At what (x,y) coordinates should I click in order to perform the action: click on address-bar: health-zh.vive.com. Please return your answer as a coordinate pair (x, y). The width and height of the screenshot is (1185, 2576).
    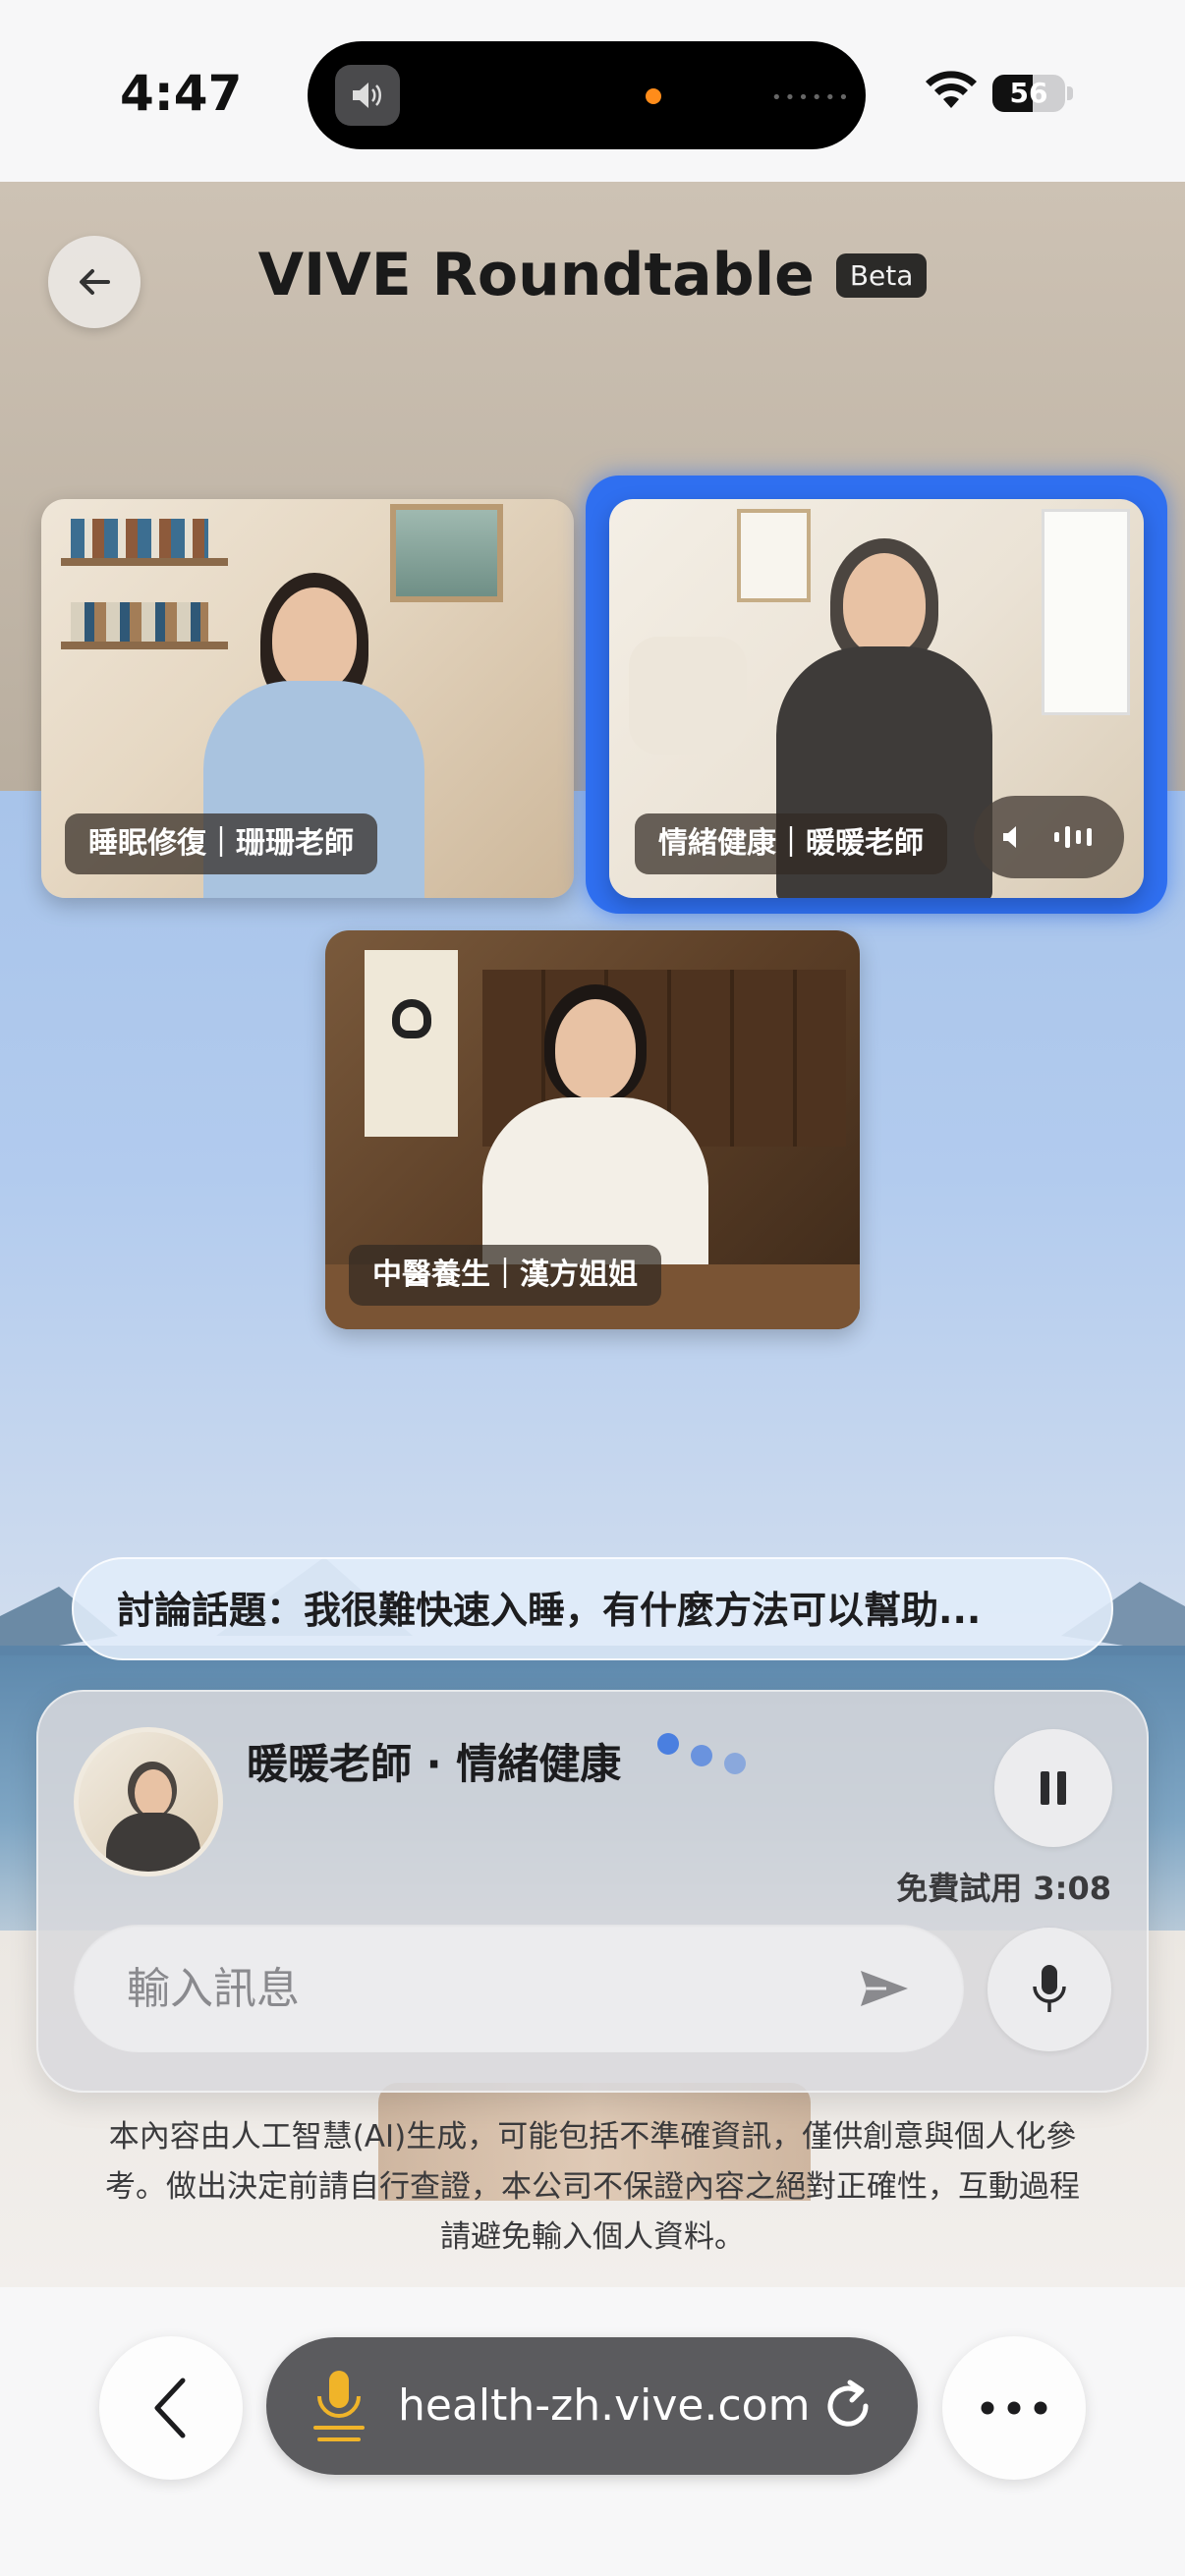
    Looking at the image, I should click on (592, 2406).